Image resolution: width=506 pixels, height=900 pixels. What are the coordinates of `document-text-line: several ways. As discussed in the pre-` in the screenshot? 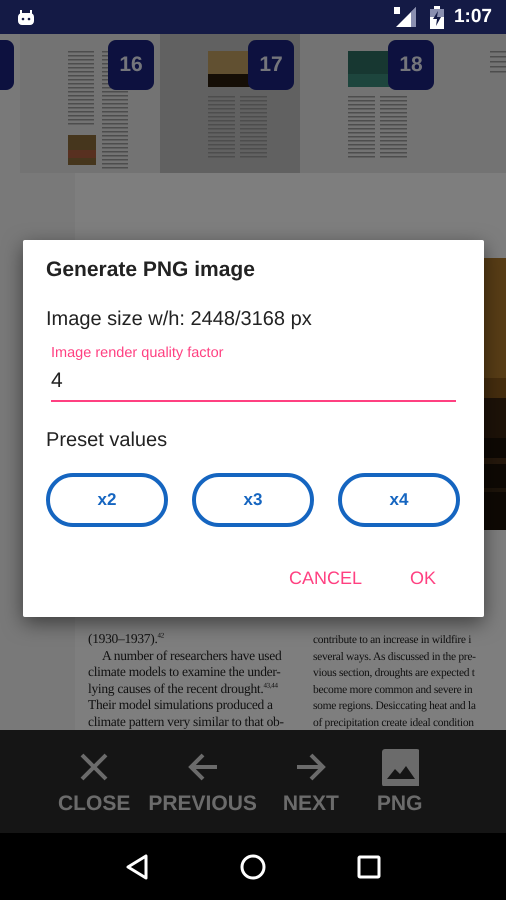 It's located at (395, 657).